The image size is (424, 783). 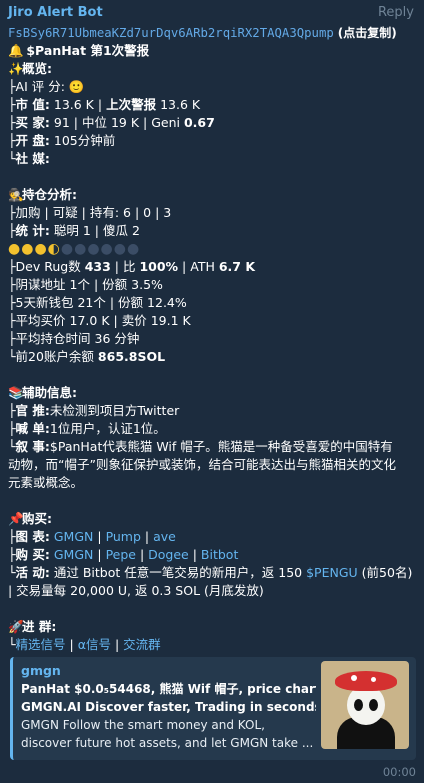 What do you see at coordinates (74, 230) in the screenshot?
I see `stats-row: ├统 计: 聪明 1 | 傻瓜 2` at bounding box center [74, 230].